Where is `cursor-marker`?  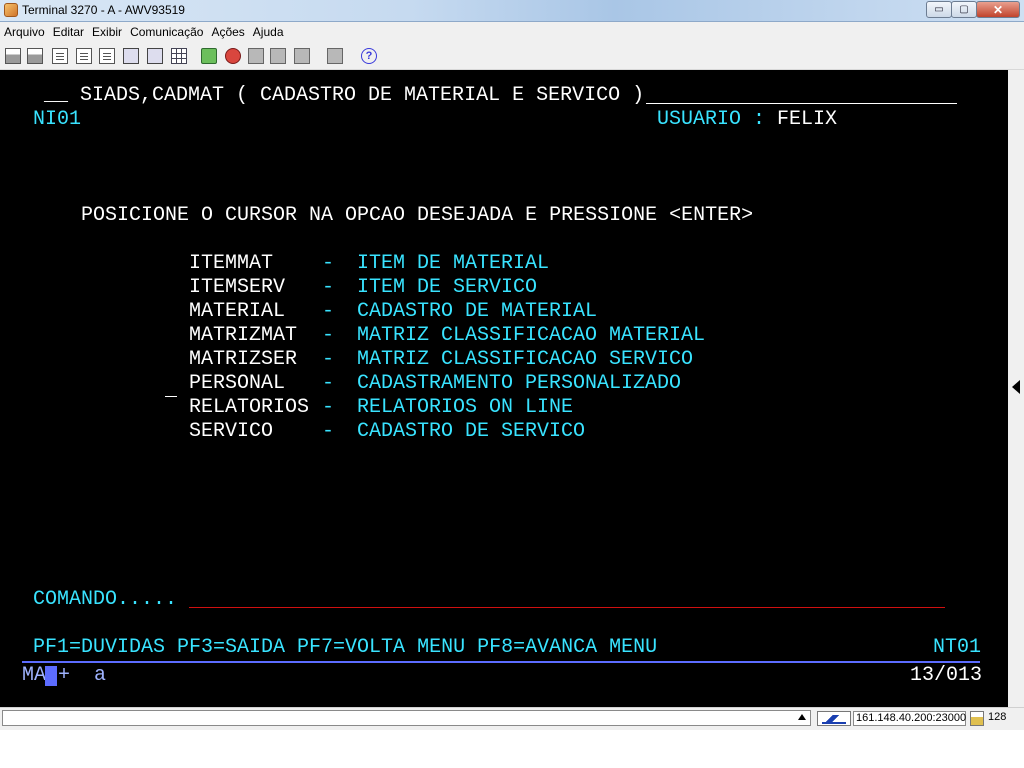 cursor-marker is located at coordinates (171, 396).